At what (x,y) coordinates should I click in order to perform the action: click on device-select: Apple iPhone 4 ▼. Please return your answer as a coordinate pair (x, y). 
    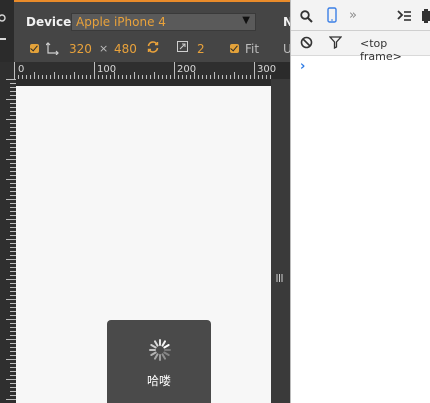
    Looking at the image, I should click on (163, 22).